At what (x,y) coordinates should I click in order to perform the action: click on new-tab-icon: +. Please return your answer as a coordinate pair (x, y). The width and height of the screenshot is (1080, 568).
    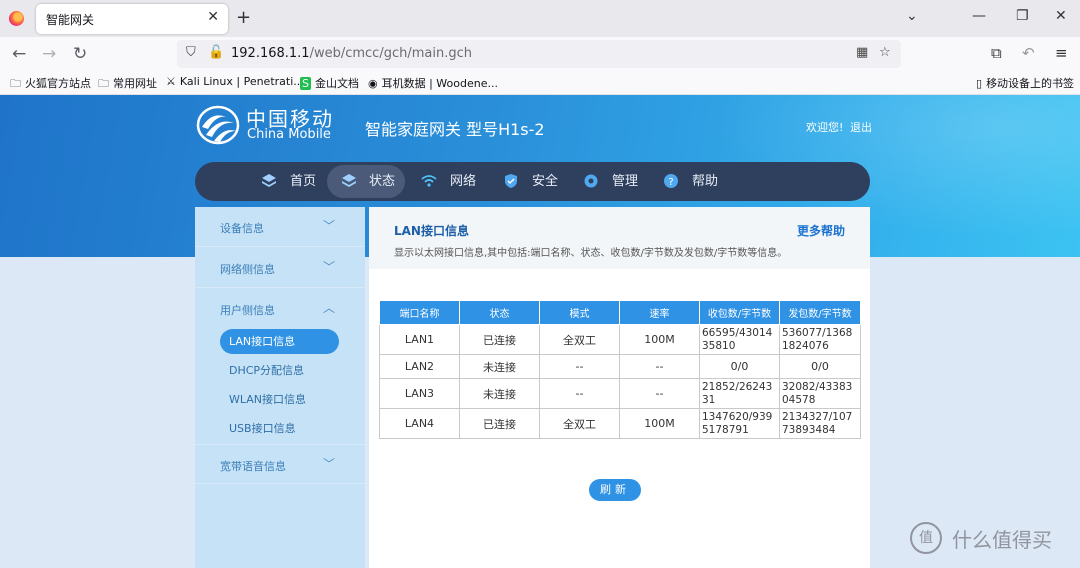
    Looking at the image, I should click on (243, 17).